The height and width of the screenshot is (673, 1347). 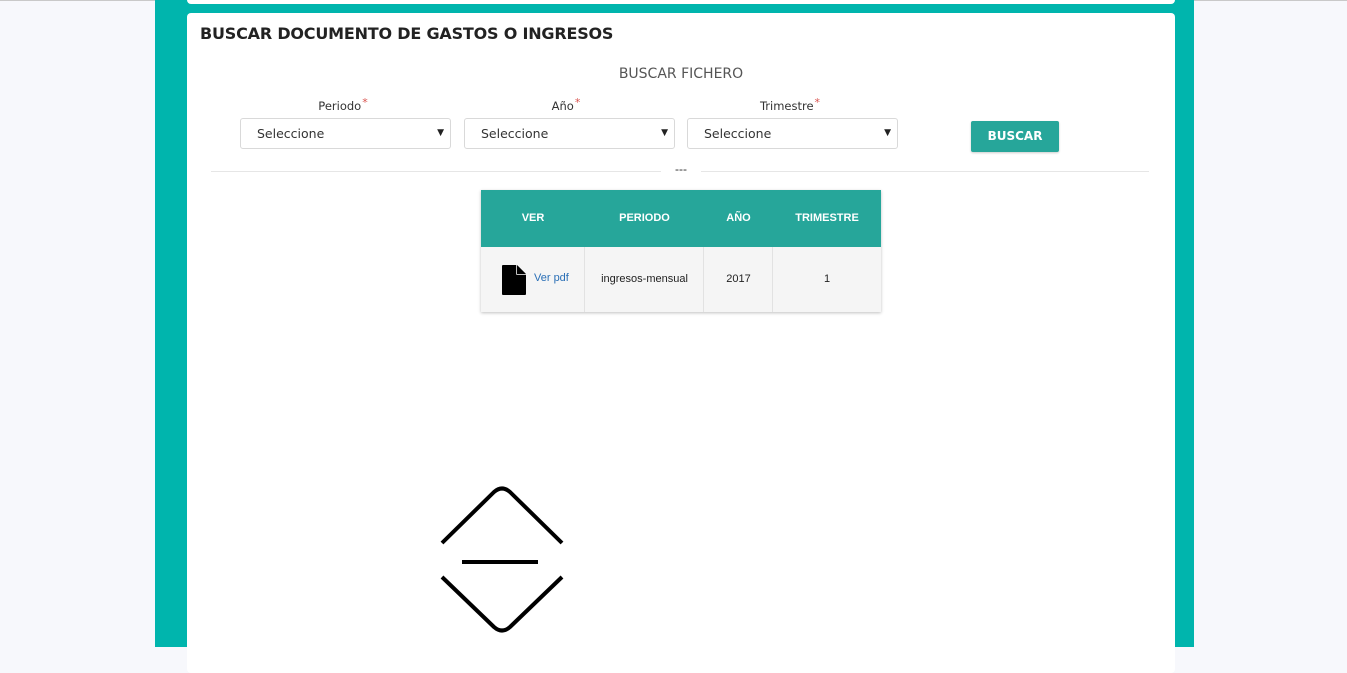 I want to click on previous-card-edge, so click(x=681, y=2).